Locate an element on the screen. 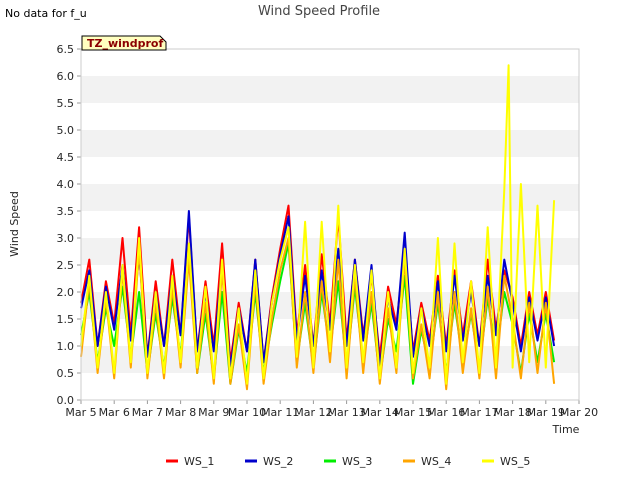 This screenshot has width=640, height=480. tz-annotation-label: TZ_windprof is located at coordinates (125, 43).